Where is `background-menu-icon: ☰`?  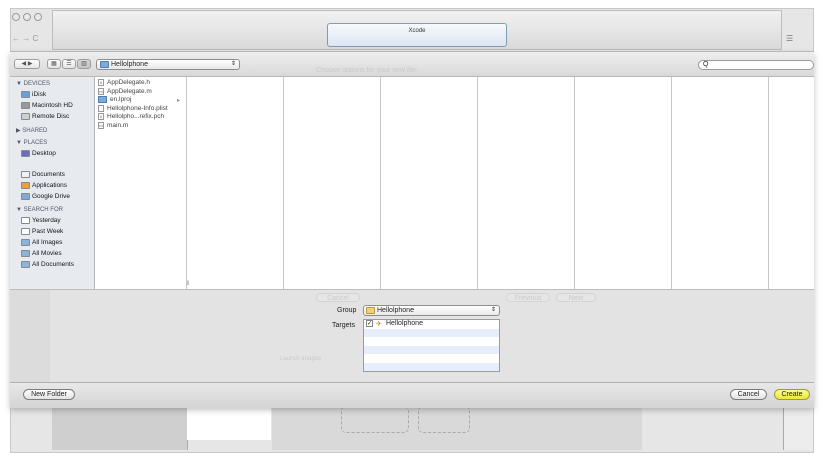 background-menu-icon: ☰ is located at coordinates (790, 38).